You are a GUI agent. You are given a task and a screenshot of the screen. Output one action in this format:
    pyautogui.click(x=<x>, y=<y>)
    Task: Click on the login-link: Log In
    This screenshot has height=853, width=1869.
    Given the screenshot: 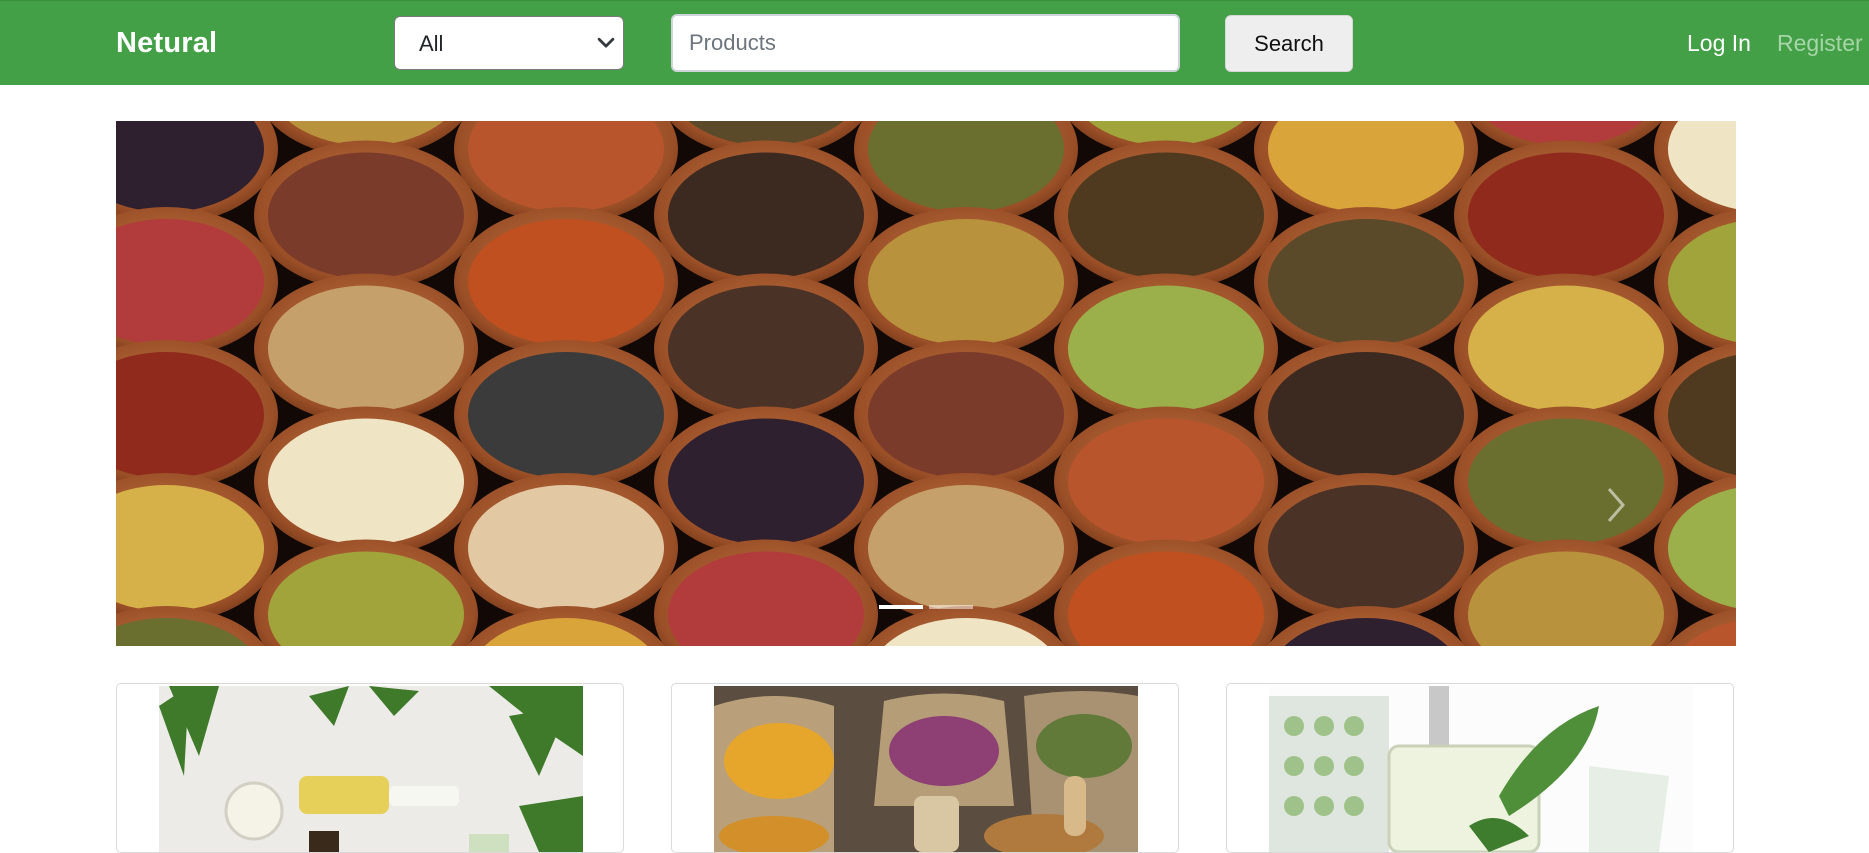 What is the action you would take?
    pyautogui.click(x=1719, y=43)
    